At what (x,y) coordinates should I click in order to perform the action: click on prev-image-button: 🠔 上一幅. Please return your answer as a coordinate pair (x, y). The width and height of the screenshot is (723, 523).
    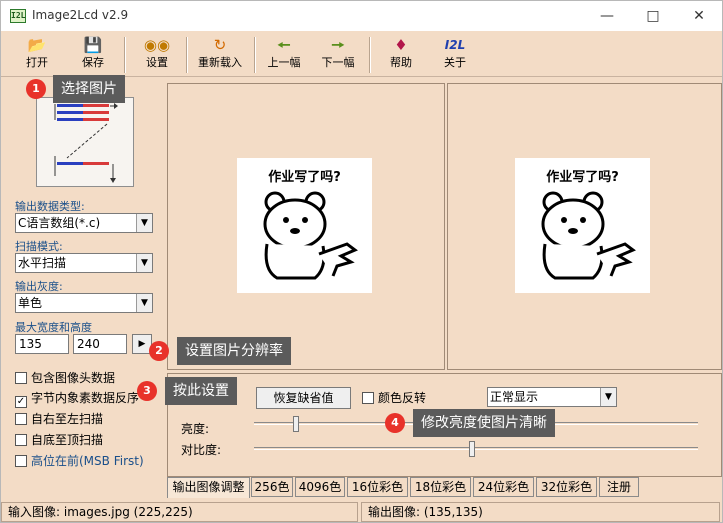
    Looking at the image, I should click on (284, 55).